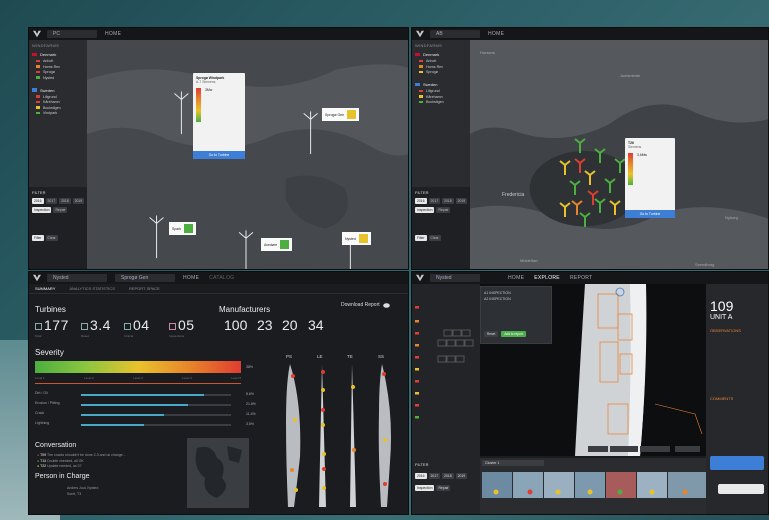 This screenshot has height=520, width=769. Describe the element at coordinates (144, 288) in the screenshot. I see `tab-report: REPORT SPACE` at that location.